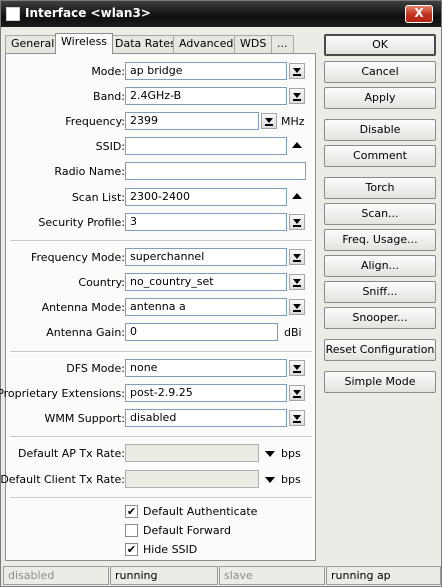  I want to click on title-bar: Interface <wlan3> X, so click(221, 14).